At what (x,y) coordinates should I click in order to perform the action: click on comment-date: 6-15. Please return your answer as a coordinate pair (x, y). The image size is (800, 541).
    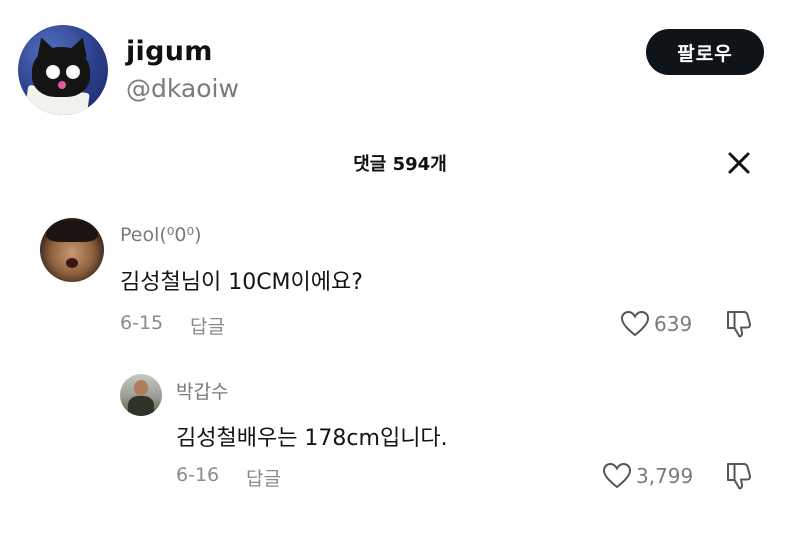
    Looking at the image, I should click on (142, 323).